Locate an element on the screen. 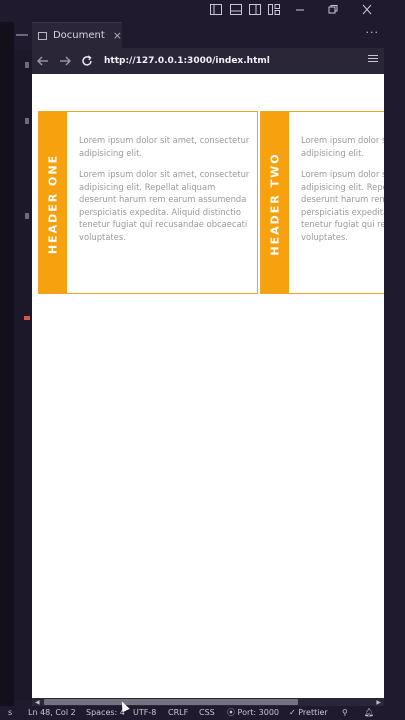  arrow-left-icon is located at coordinates (42, 61).